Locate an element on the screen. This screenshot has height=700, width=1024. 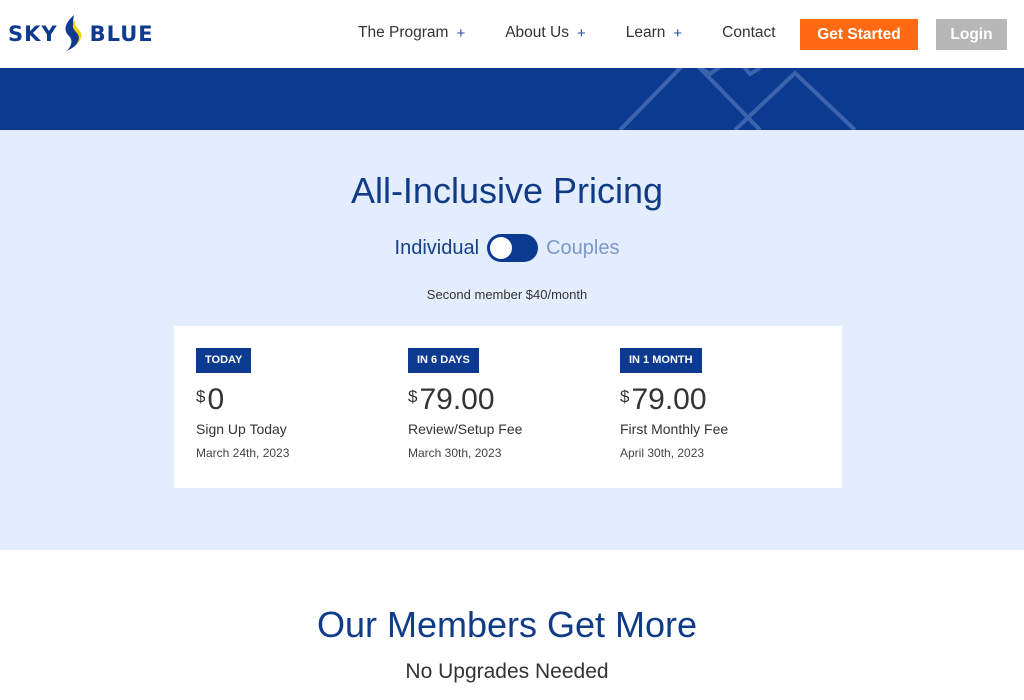
tier-tag: IN 1 MONTH is located at coordinates (661, 360).